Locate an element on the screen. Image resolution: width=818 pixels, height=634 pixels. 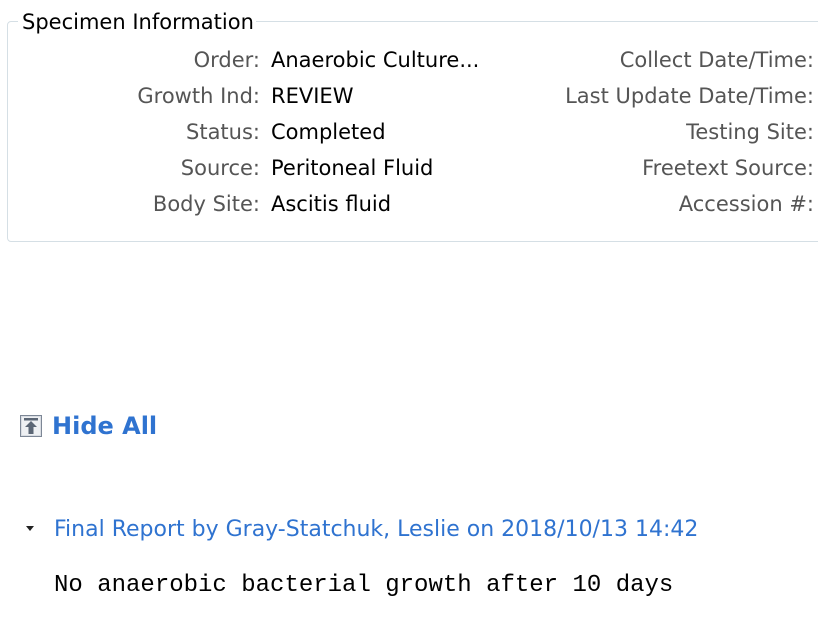
testing-site-label: Testing Site: is located at coordinates (750, 132).